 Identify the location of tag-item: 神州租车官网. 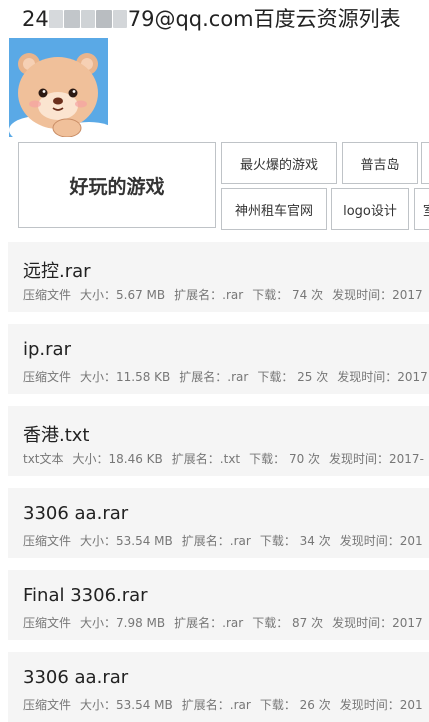
(274, 209).